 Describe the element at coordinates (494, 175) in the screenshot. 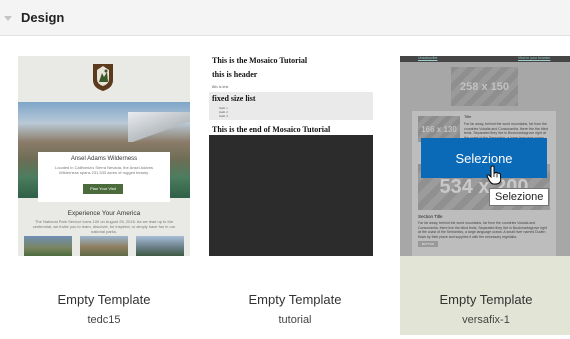

I see `hand-cursor-icon` at that location.